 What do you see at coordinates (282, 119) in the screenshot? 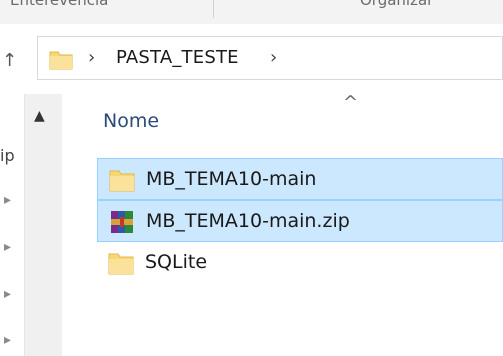
I see `column-header: ^ Nome` at bounding box center [282, 119].